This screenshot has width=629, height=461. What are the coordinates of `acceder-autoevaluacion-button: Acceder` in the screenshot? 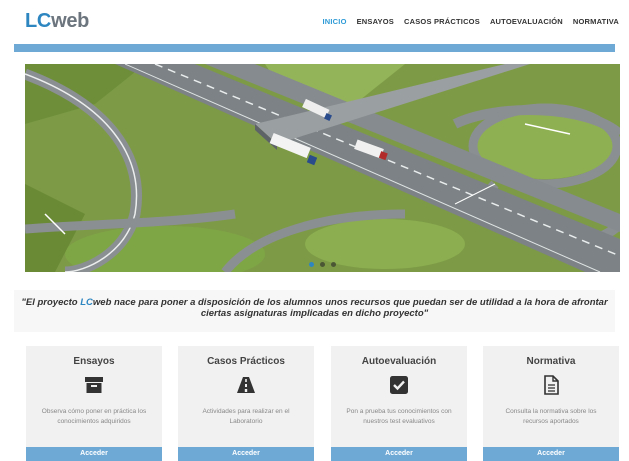 It's located at (399, 454).